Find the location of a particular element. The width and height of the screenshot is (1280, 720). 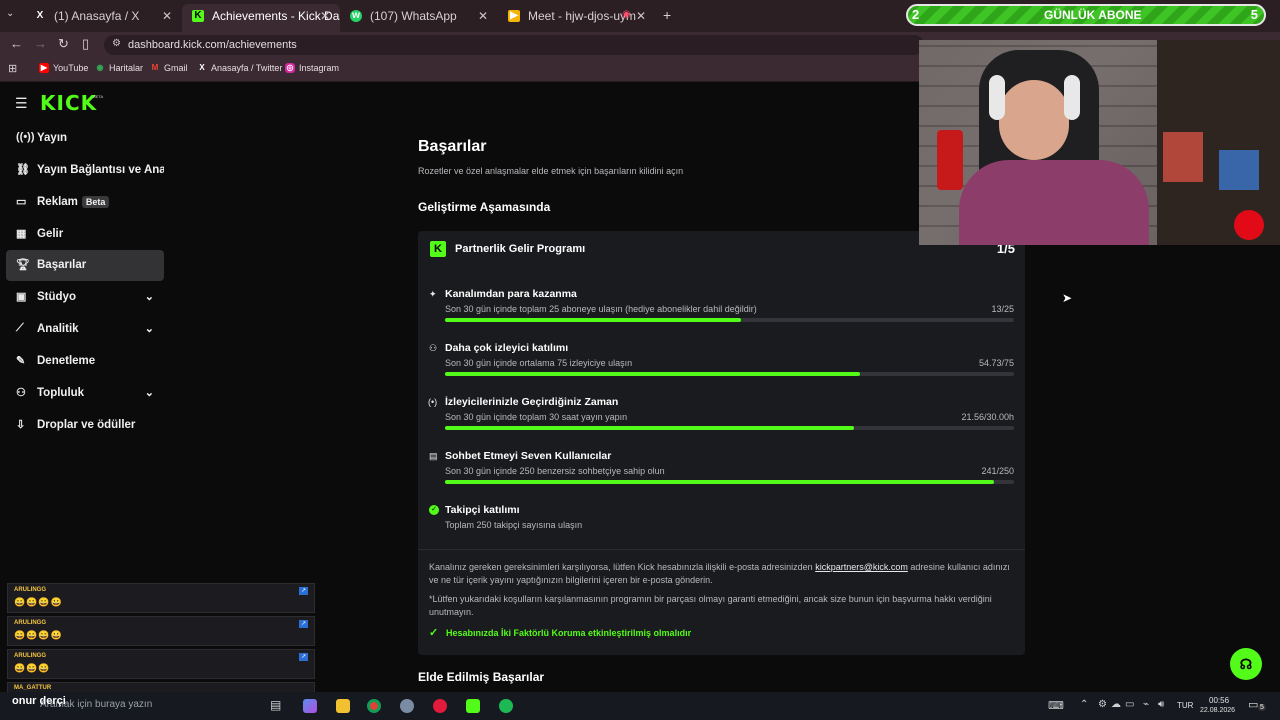

sidebar-item-label: Stüdyo is located at coordinates (56, 297).